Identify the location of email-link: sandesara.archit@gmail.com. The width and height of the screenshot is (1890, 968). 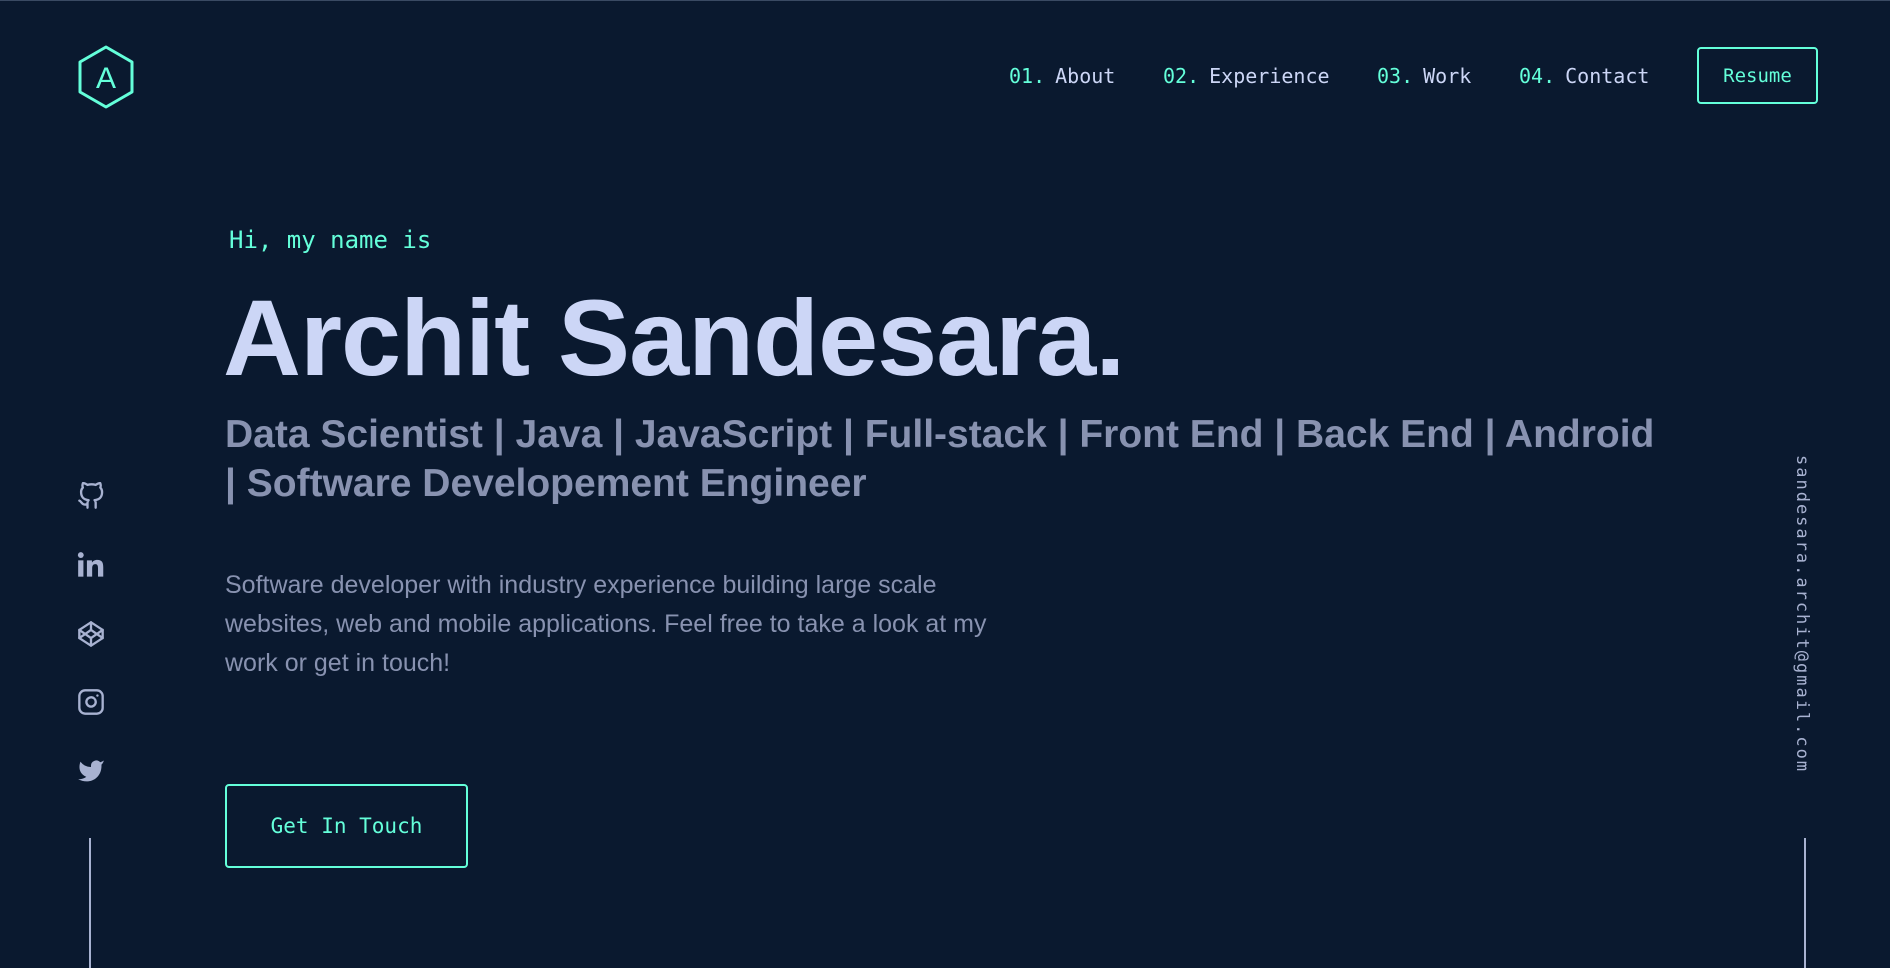
(1802, 614).